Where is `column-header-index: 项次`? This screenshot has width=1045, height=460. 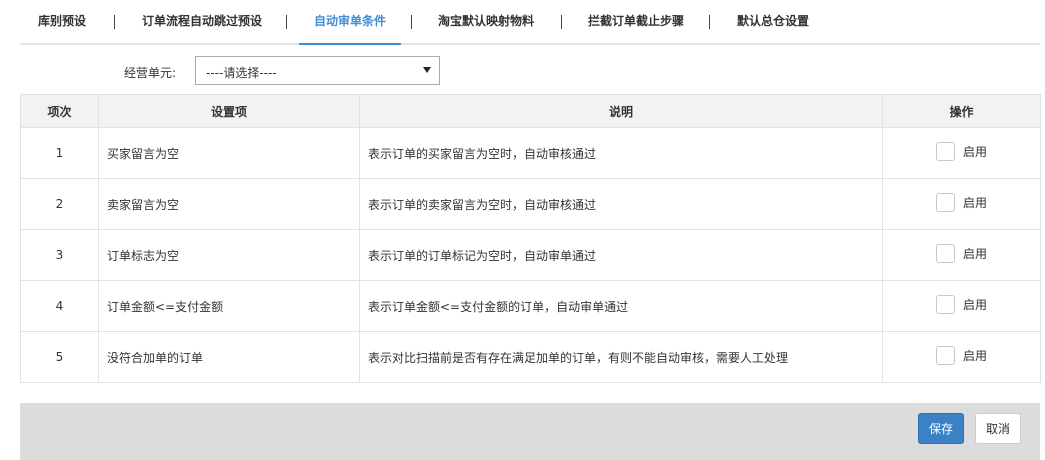 column-header-index: 项次 is located at coordinates (59, 111).